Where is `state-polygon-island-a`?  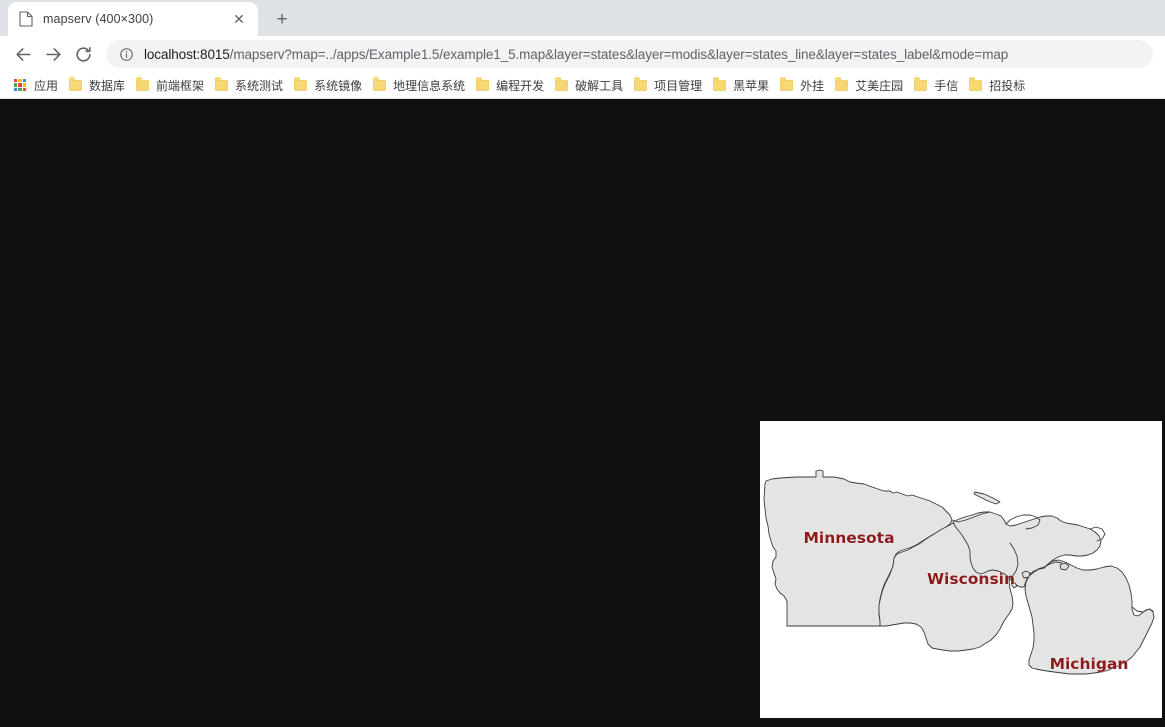 state-polygon-island-a is located at coordinates (1026, 574).